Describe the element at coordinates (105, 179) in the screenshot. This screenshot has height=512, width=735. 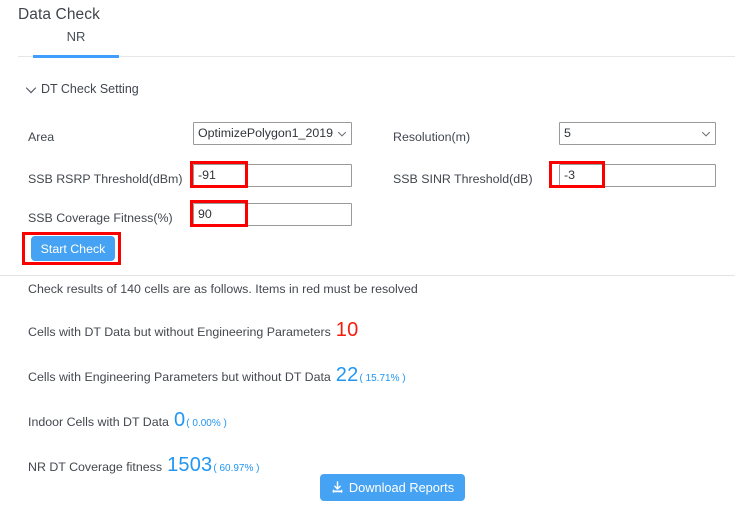
I see `ssb-rsrp-threshold-label: SSB RSRP Threshold(dBm)` at that location.